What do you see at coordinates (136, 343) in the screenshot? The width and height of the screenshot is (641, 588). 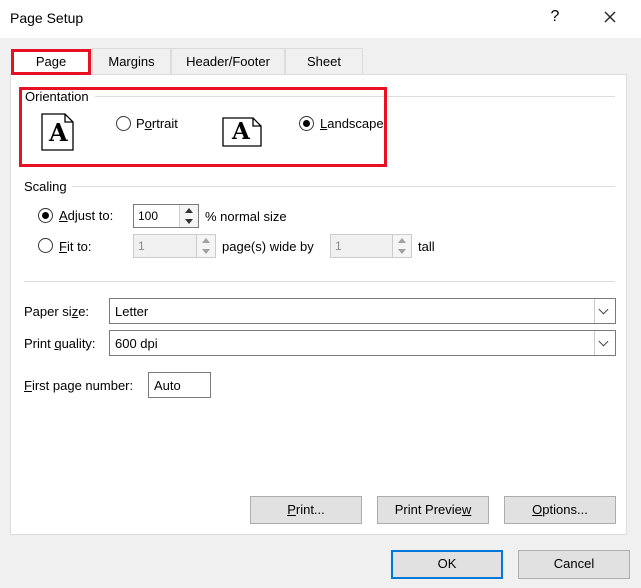 I see `print-quality-value: 600 dpi` at bounding box center [136, 343].